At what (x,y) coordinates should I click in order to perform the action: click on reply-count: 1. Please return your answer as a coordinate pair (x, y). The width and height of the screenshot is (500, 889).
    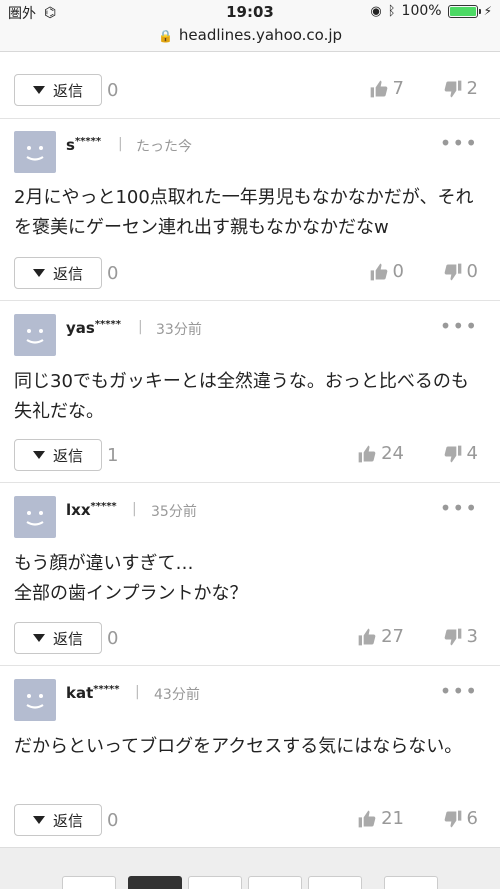
    Looking at the image, I should click on (113, 455).